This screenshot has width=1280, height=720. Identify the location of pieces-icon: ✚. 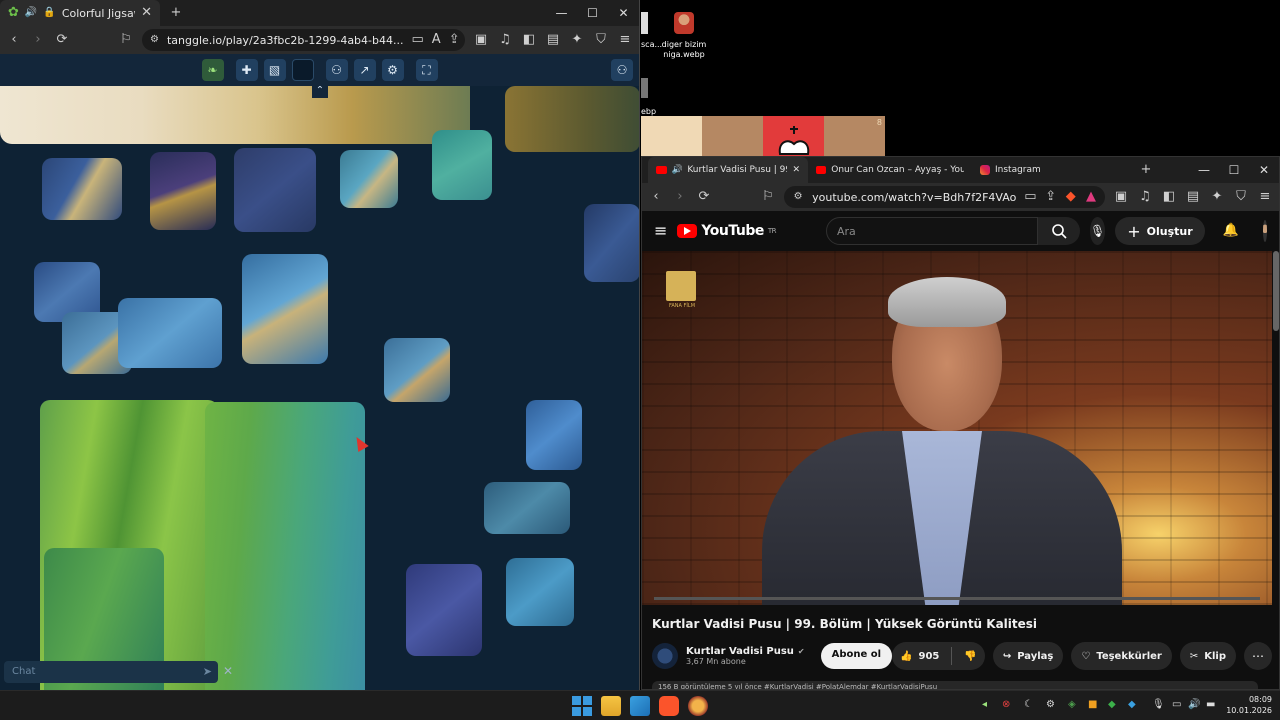
(246, 70).